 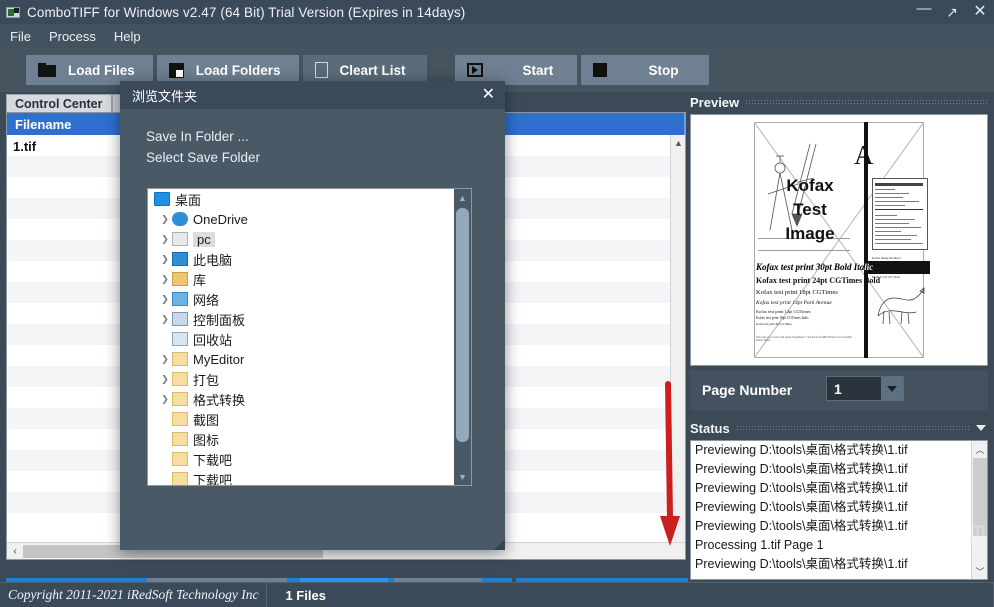 What do you see at coordinates (497, 36) in the screenshot?
I see `menu-bar: File Process Help` at bounding box center [497, 36].